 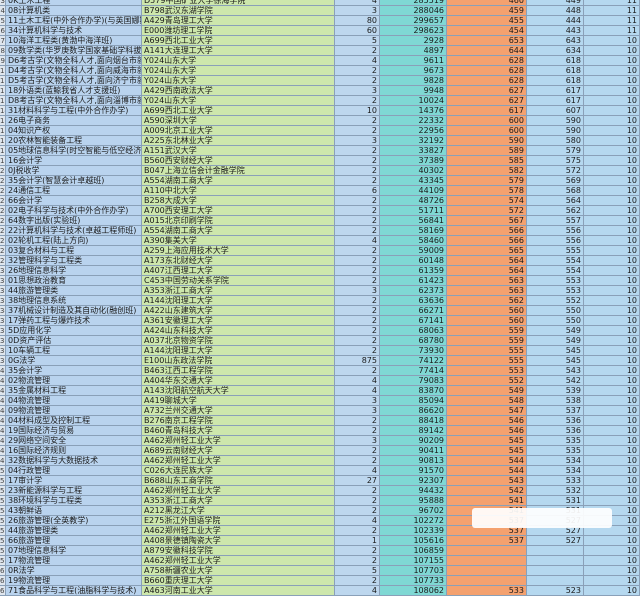 I want to click on low-score-cell: 555, so click(x=555, y=251).